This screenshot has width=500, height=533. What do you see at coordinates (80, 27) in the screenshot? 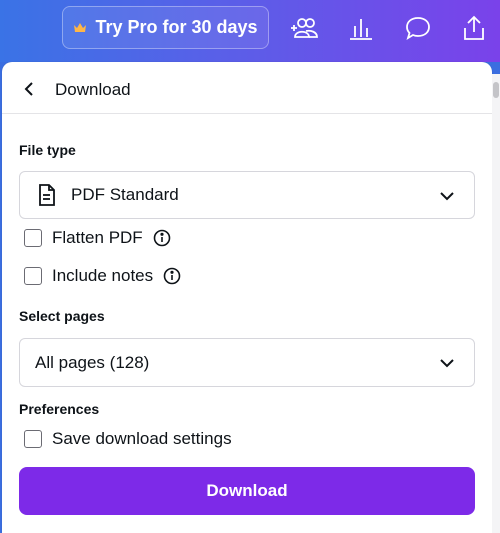
I see `crown-icon` at bounding box center [80, 27].